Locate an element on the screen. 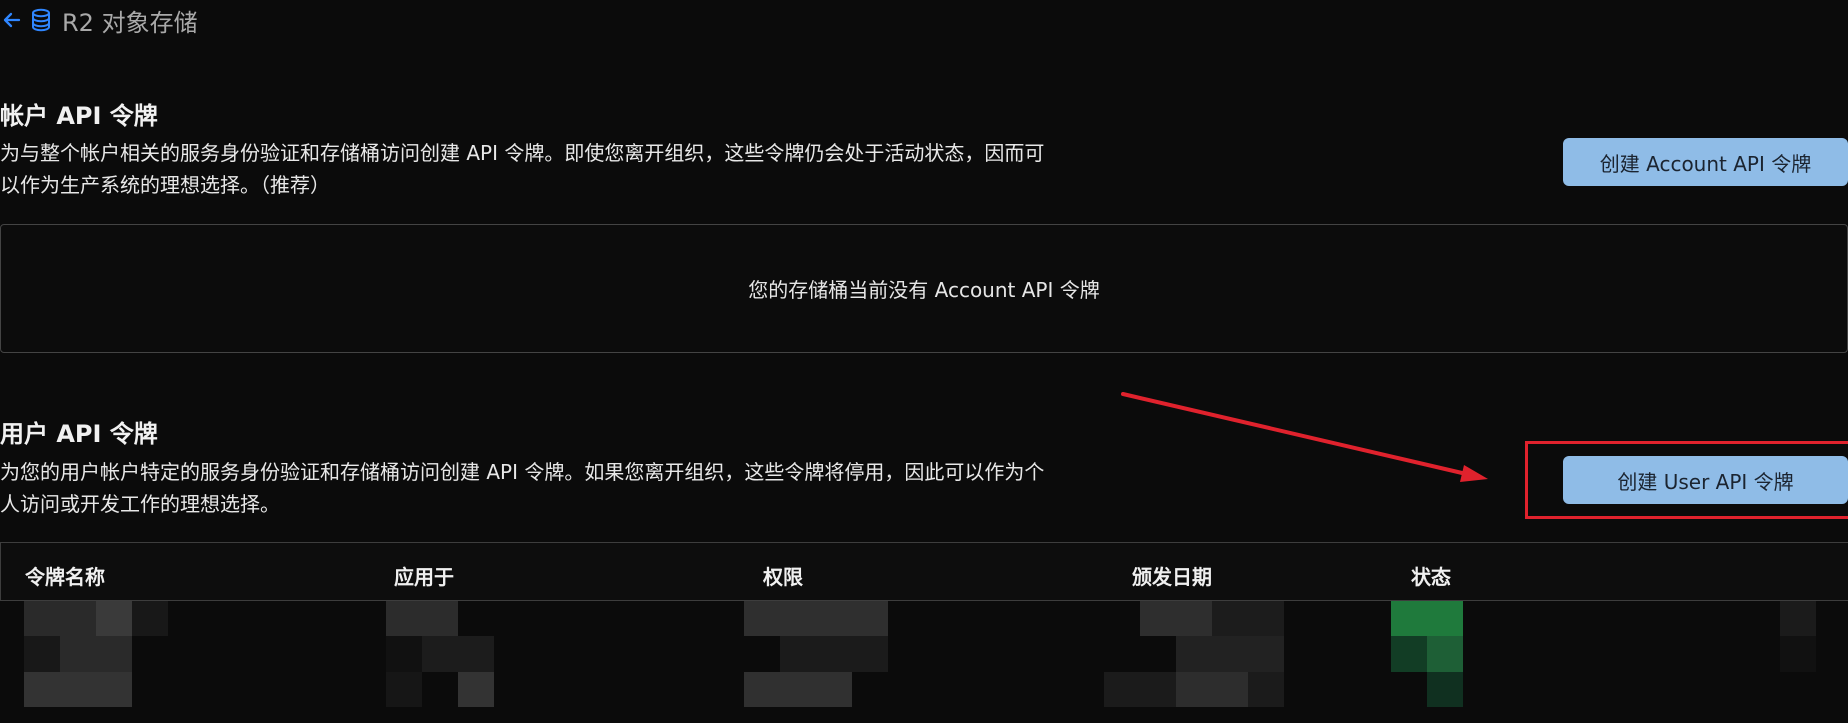 Image resolution: width=1848 pixels, height=723 pixels. column-issued-date: 颁发日期 is located at coordinates (1172, 577).